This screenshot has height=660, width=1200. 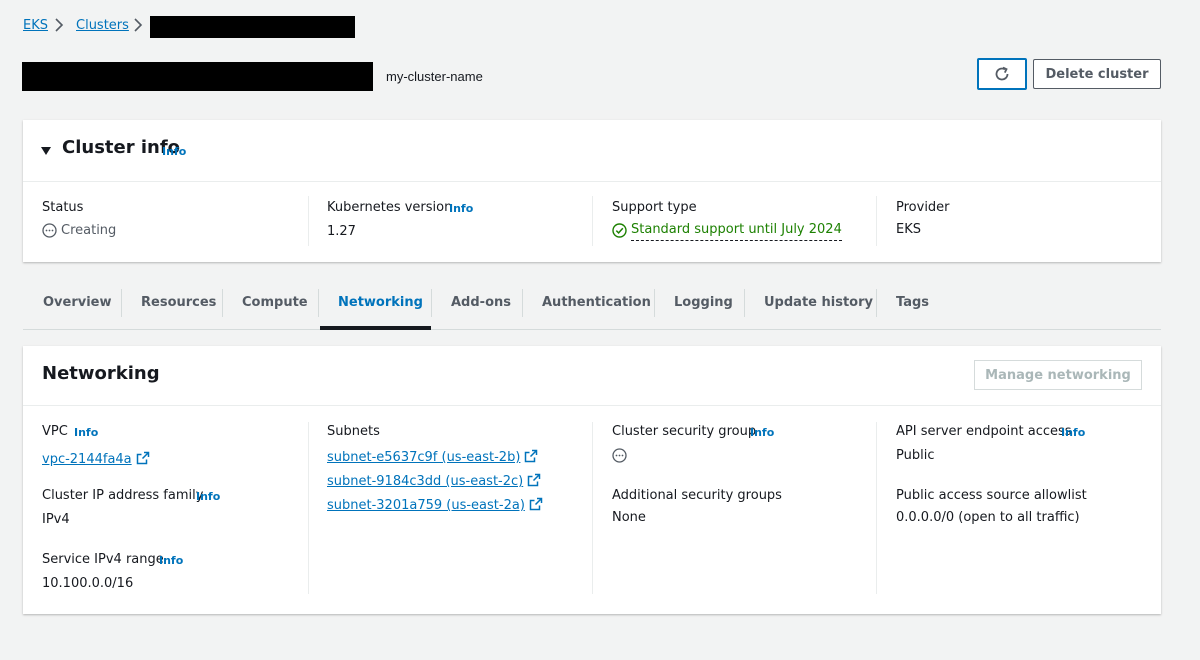 What do you see at coordinates (915, 455) in the screenshot?
I see `api-endpoint-access-value: Public` at bounding box center [915, 455].